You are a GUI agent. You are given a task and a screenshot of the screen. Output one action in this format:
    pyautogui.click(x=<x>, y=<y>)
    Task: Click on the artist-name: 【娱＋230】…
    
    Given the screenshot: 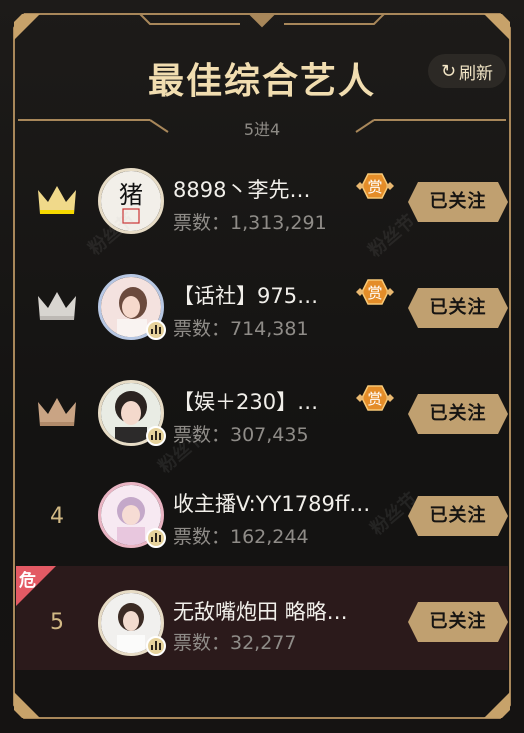 What is the action you would take?
    pyautogui.click(x=246, y=402)
    